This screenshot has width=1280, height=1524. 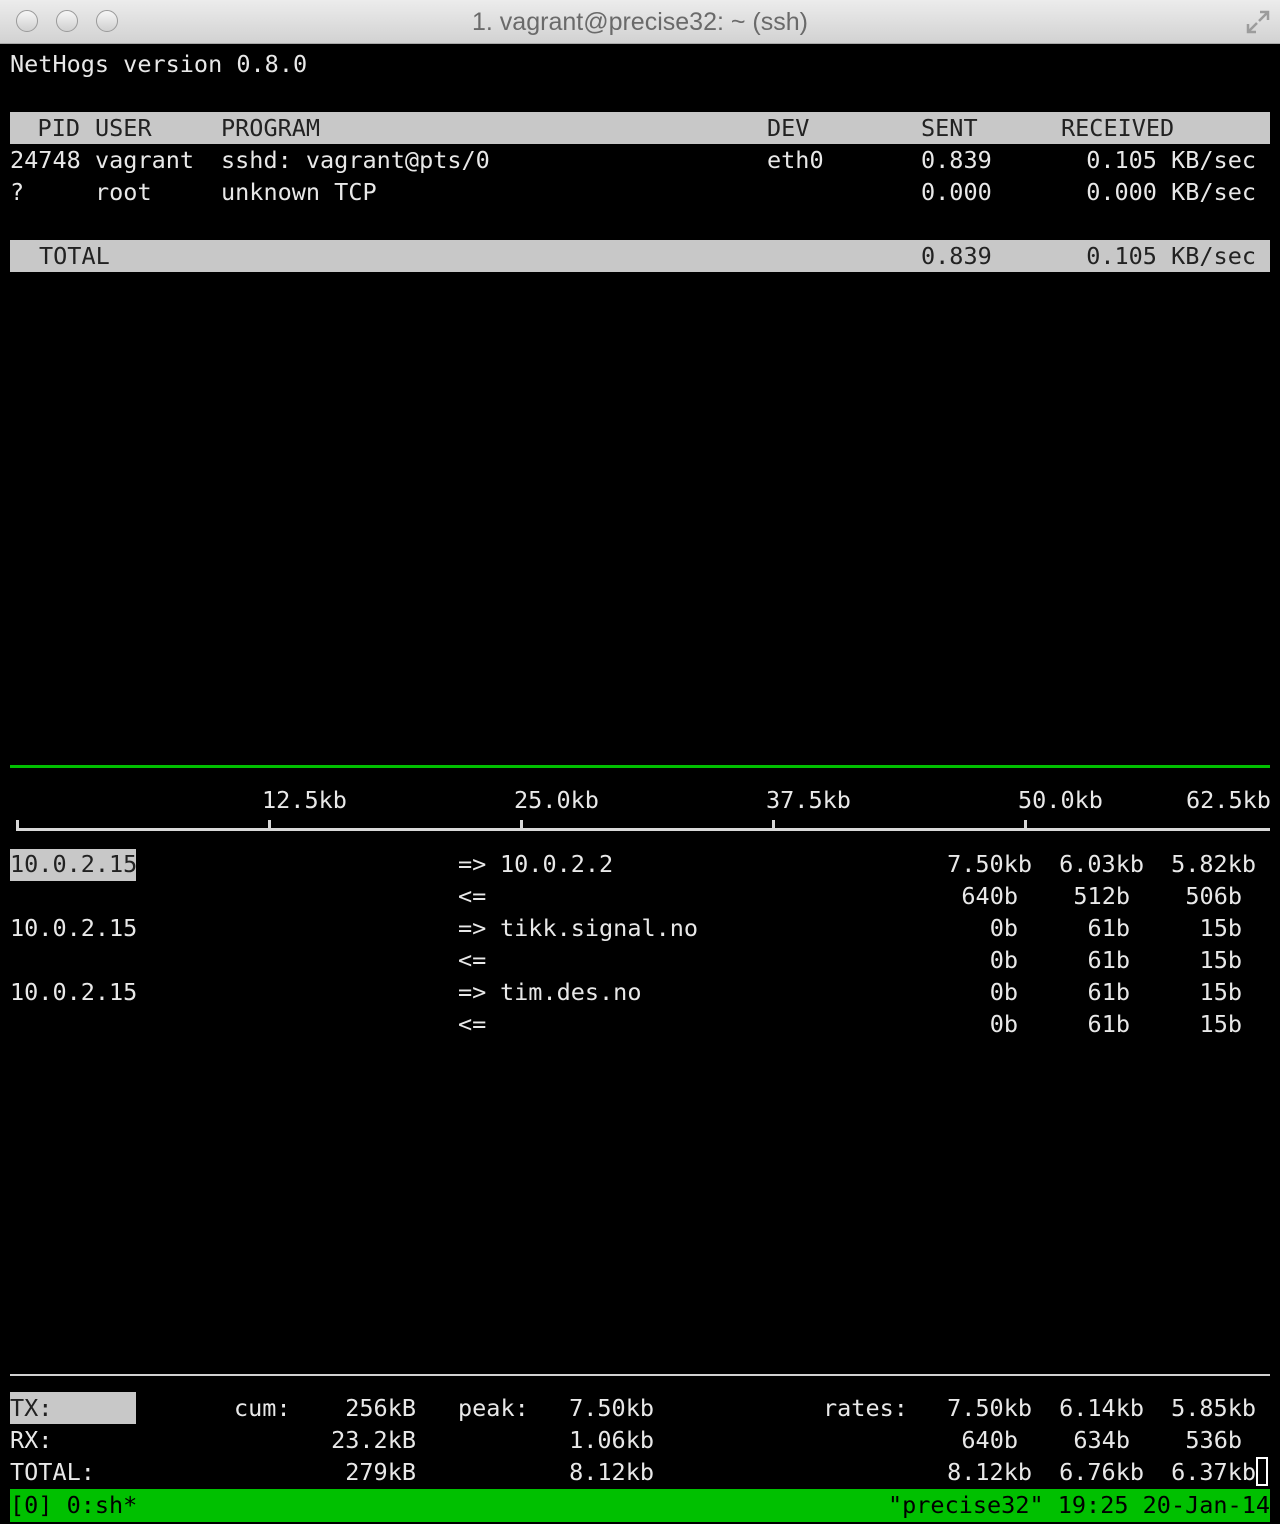 I want to click on scale-label: 37.5kb, so click(x=808, y=800).